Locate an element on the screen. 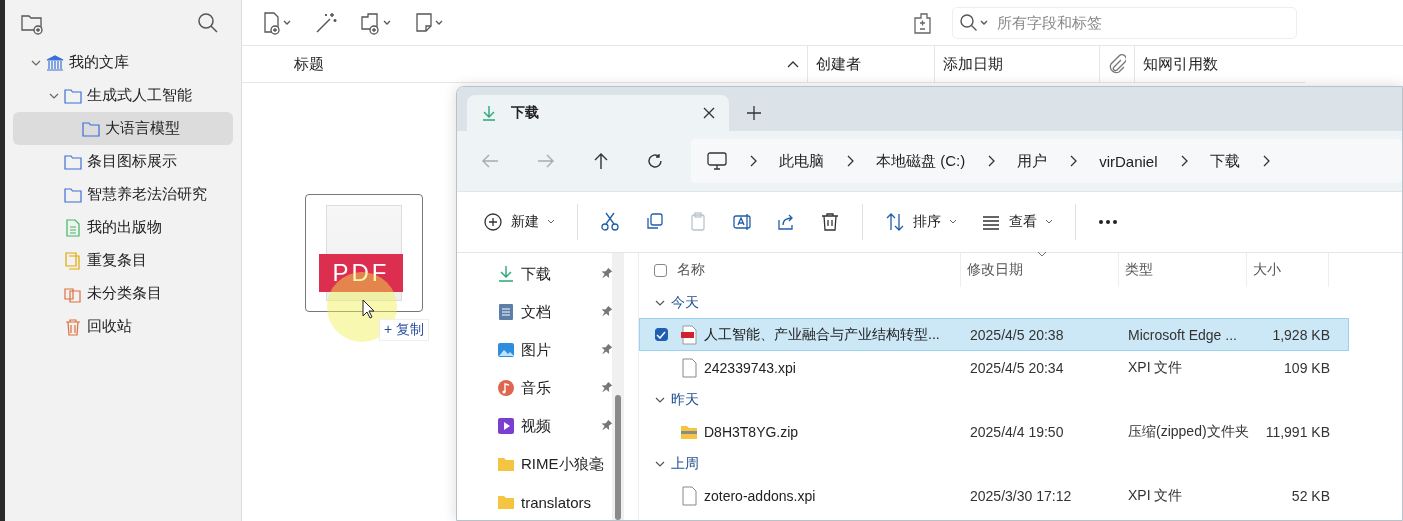 Image resolution: width=1403 pixels, height=521 pixels. navigation-item: 视频 is located at coordinates (547, 426).